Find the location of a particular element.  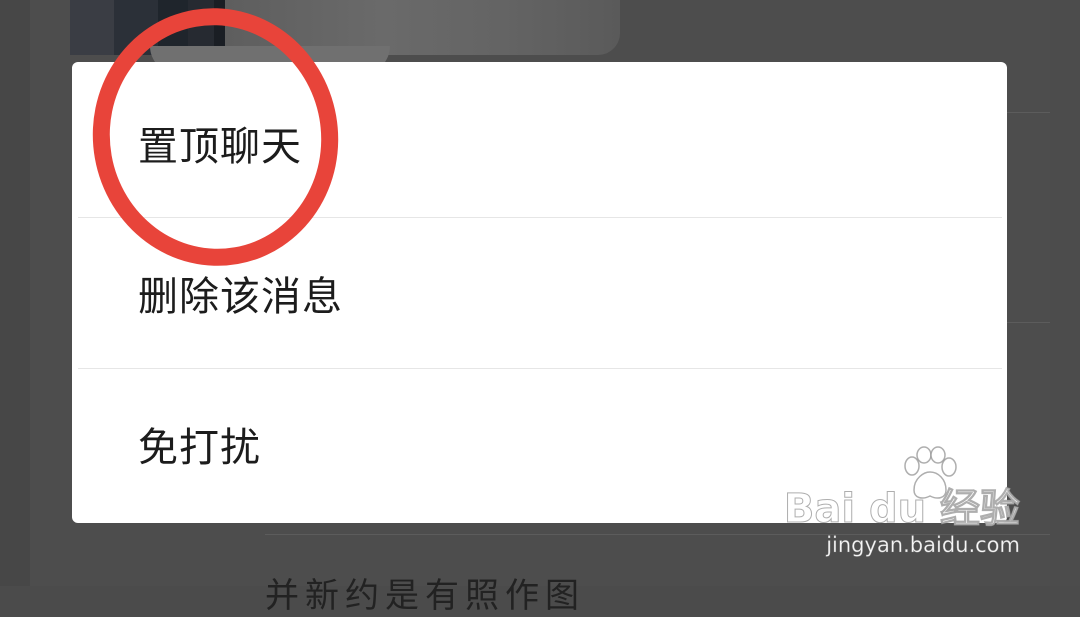

background-chat-text: 并新约是有照作图 is located at coordinates (425, 596).